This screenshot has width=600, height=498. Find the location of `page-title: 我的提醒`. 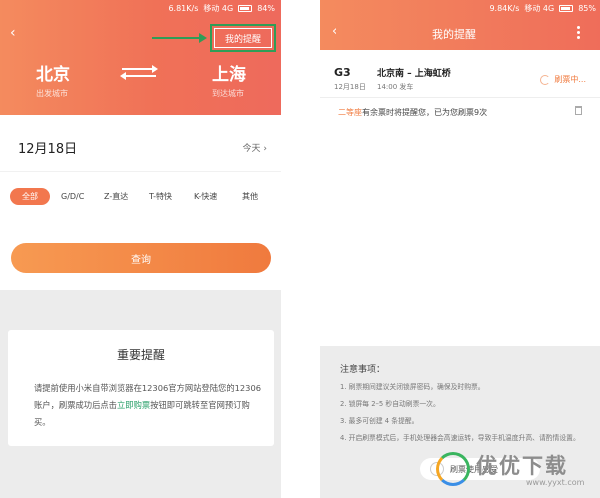

page-title: 我的提醒 is located at coordinates (454, 34).